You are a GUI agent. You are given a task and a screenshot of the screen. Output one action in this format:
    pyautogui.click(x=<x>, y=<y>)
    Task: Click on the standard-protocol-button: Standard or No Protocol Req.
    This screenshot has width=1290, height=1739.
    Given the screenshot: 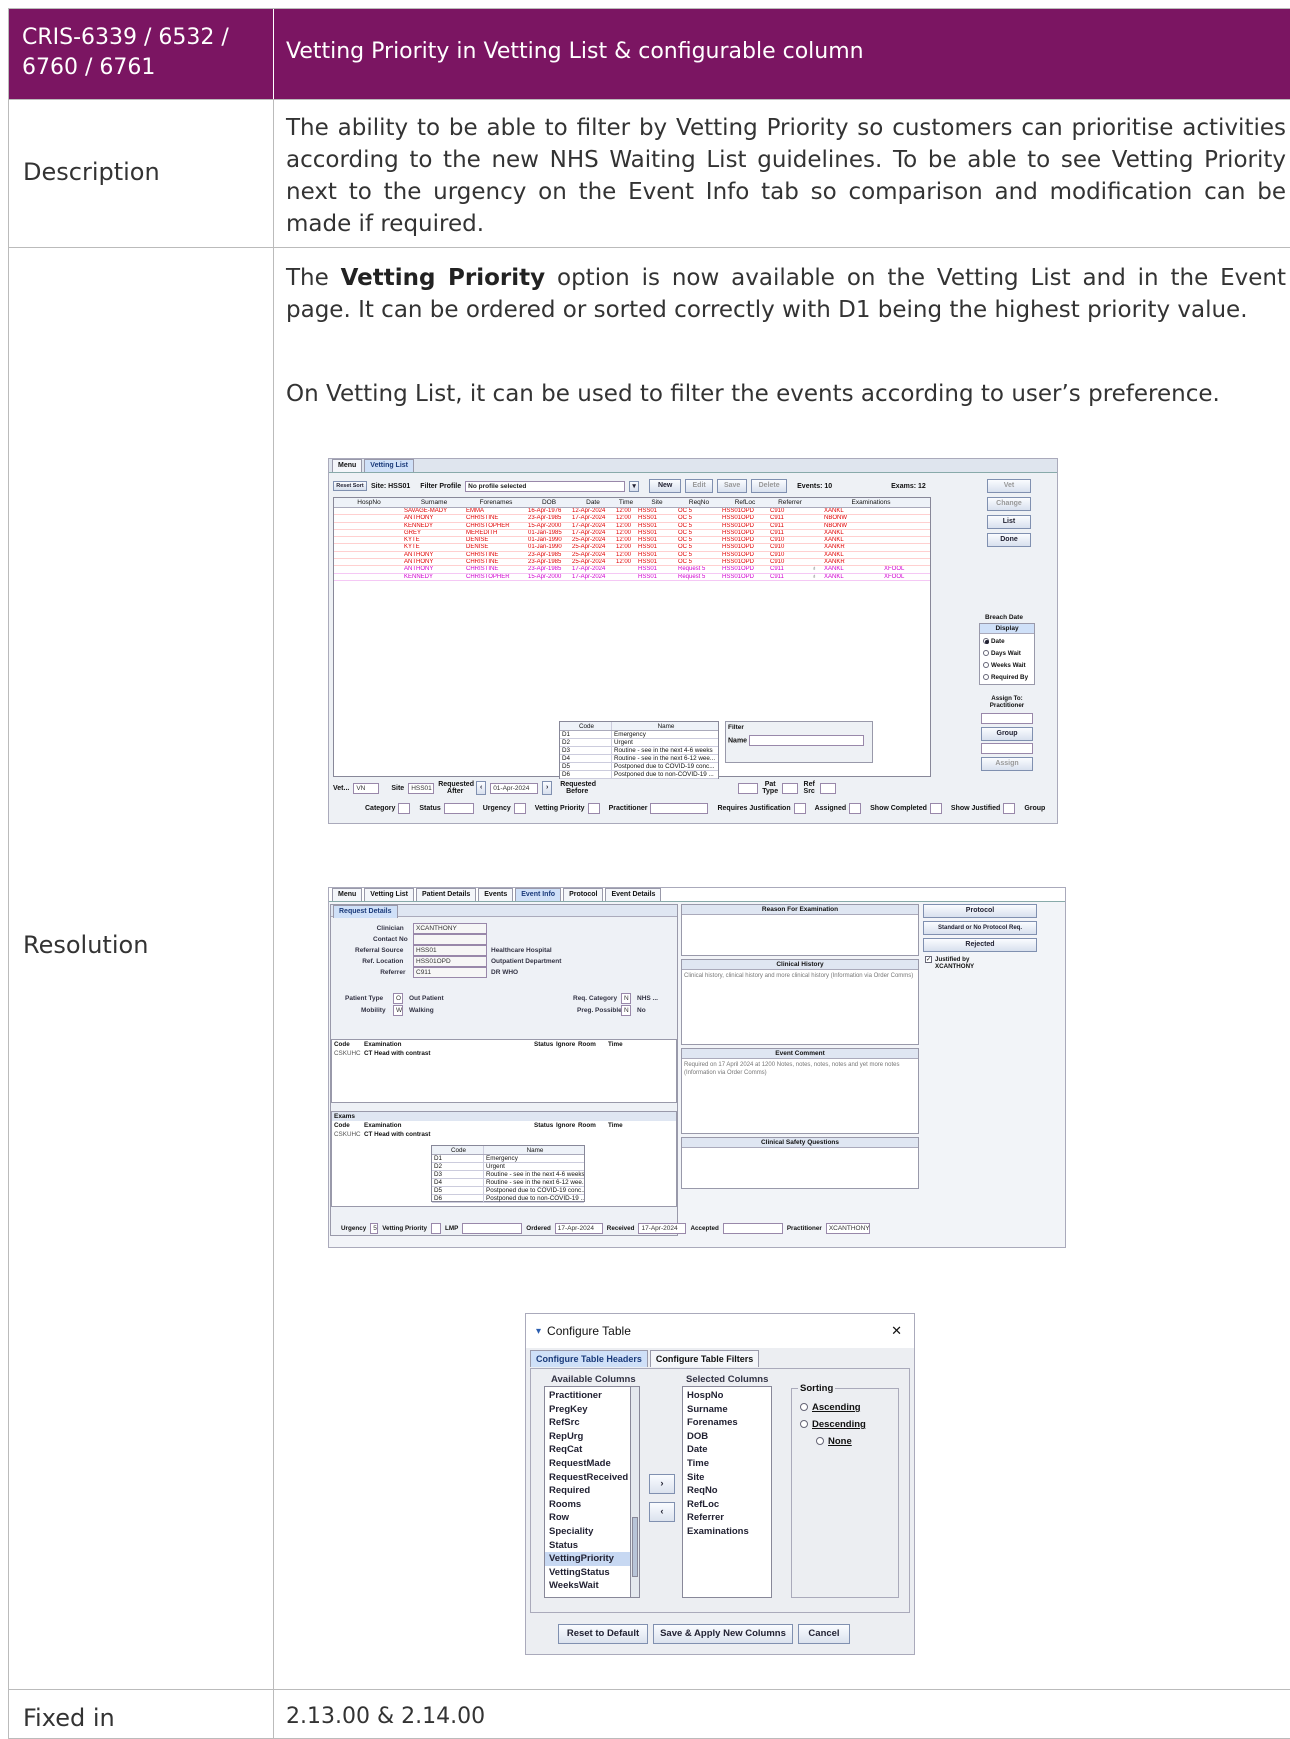 What is the action you would take?
    pyautogui.click(x=980, y=928)
    